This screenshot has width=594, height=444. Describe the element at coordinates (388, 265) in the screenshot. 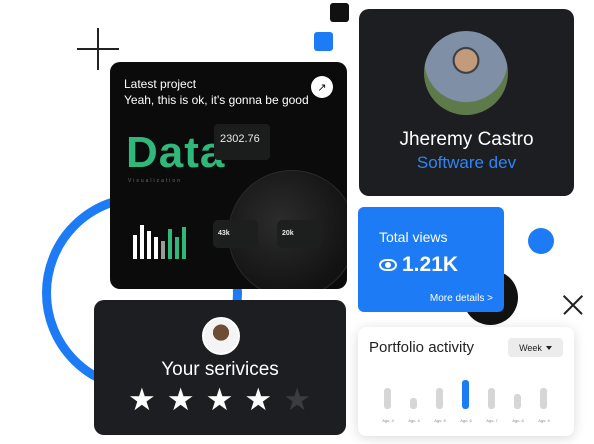

I see `eye-icon` at that location.